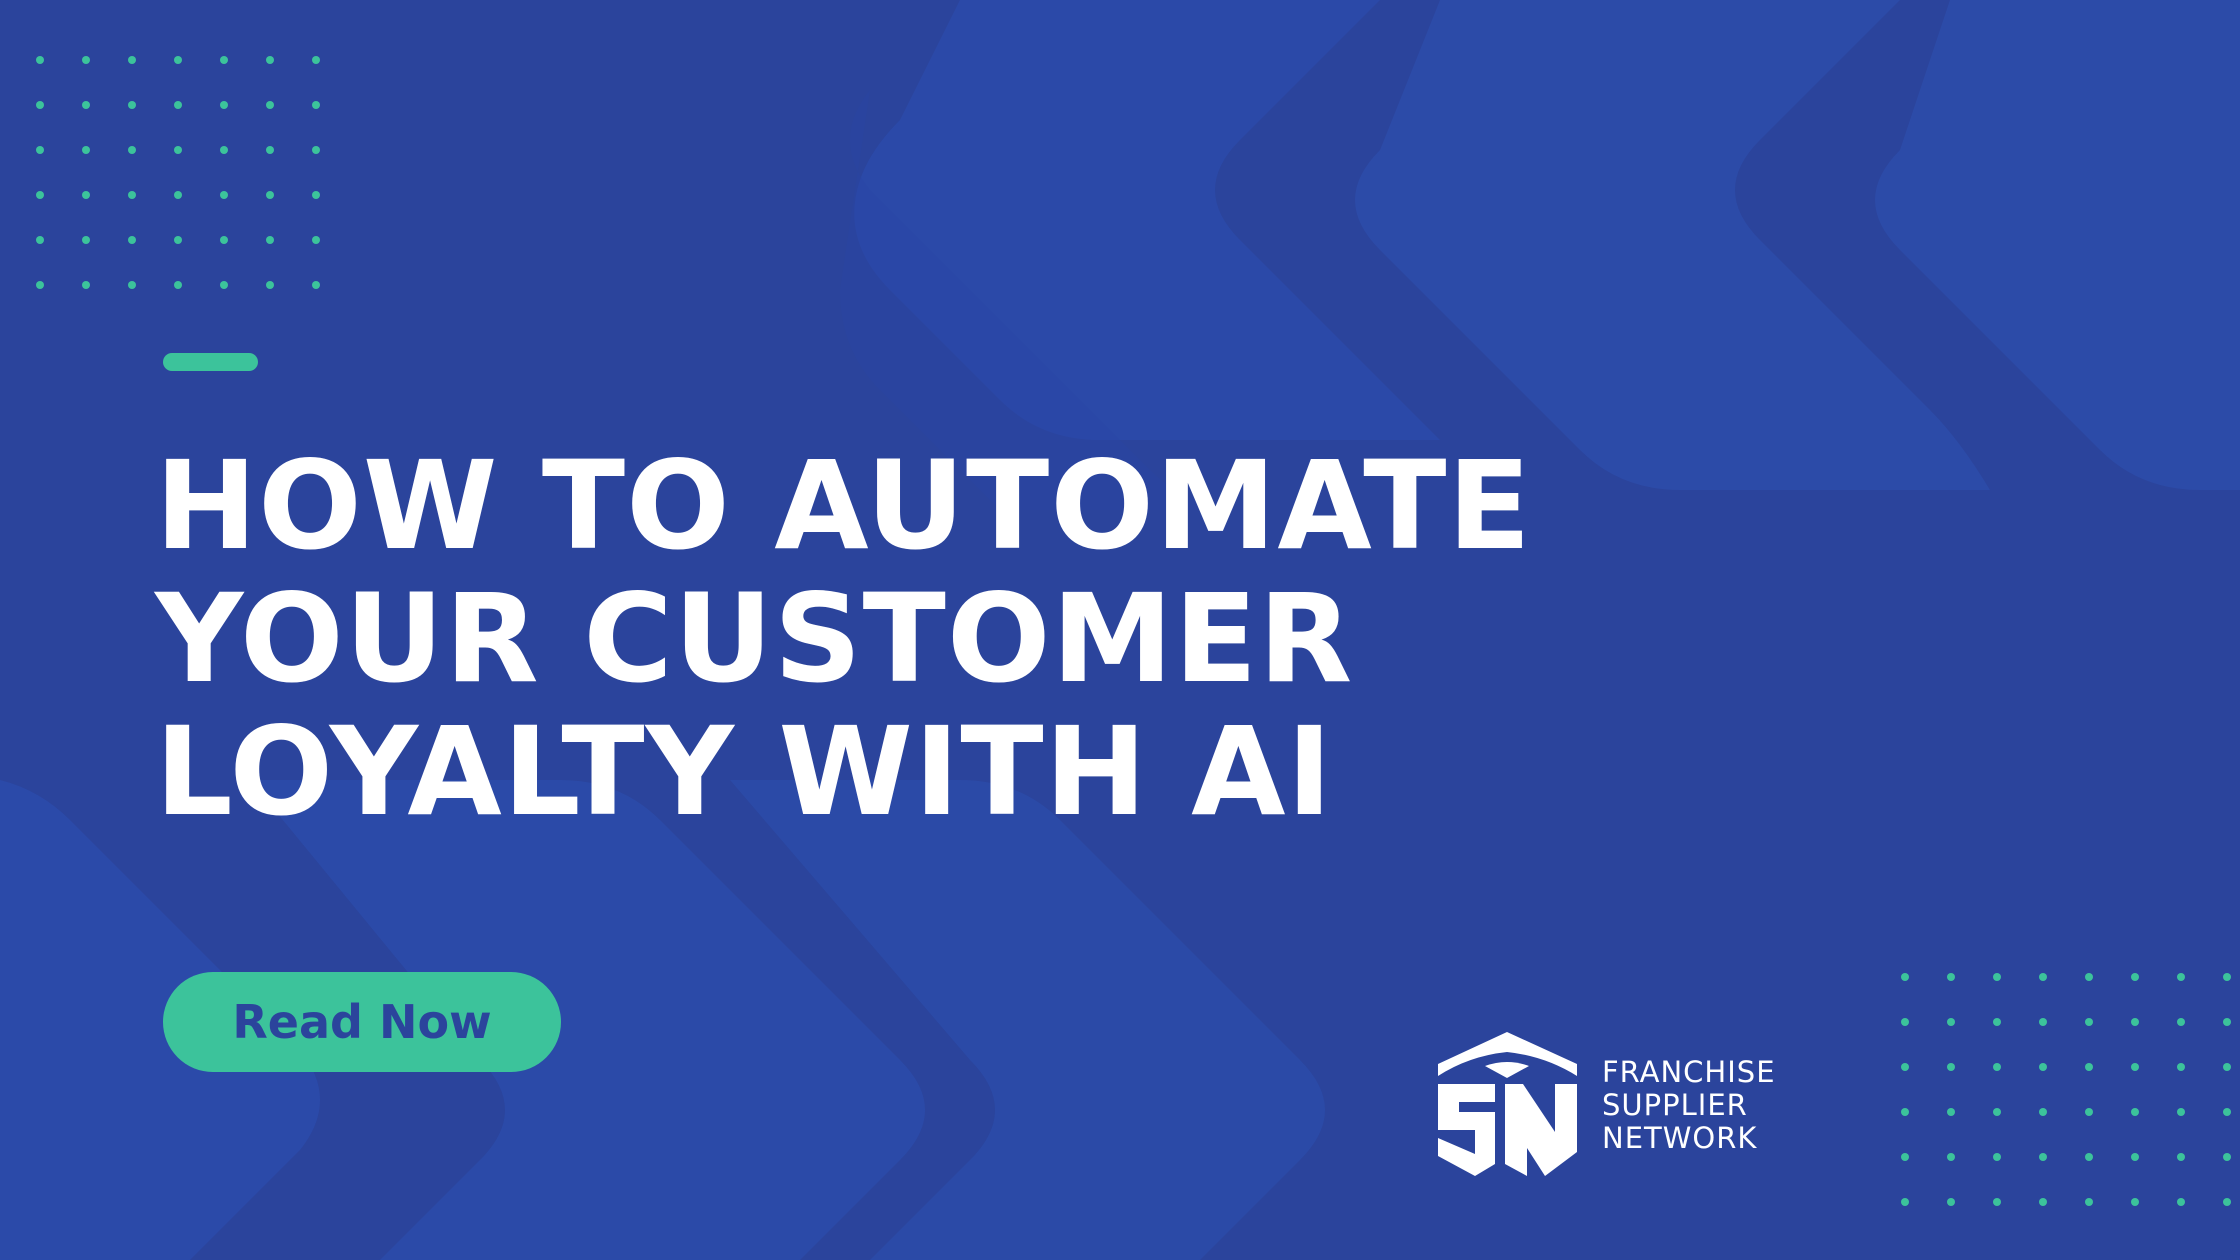  Describe the element at coordinates (362, 1022) in the screenshot. I see `read-now-button: Read Now` at that location.